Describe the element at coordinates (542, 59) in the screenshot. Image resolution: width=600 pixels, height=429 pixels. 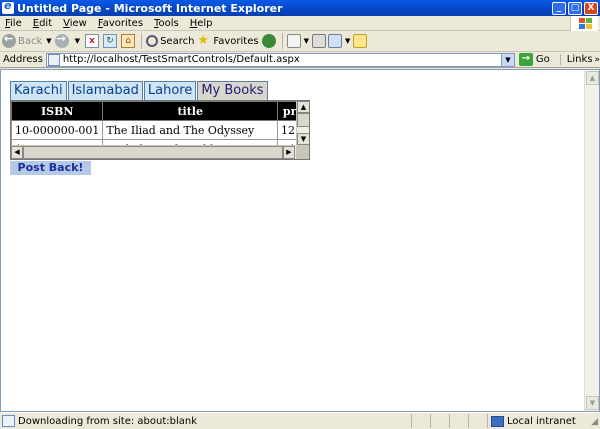
I see `go-label: Go` at that location.